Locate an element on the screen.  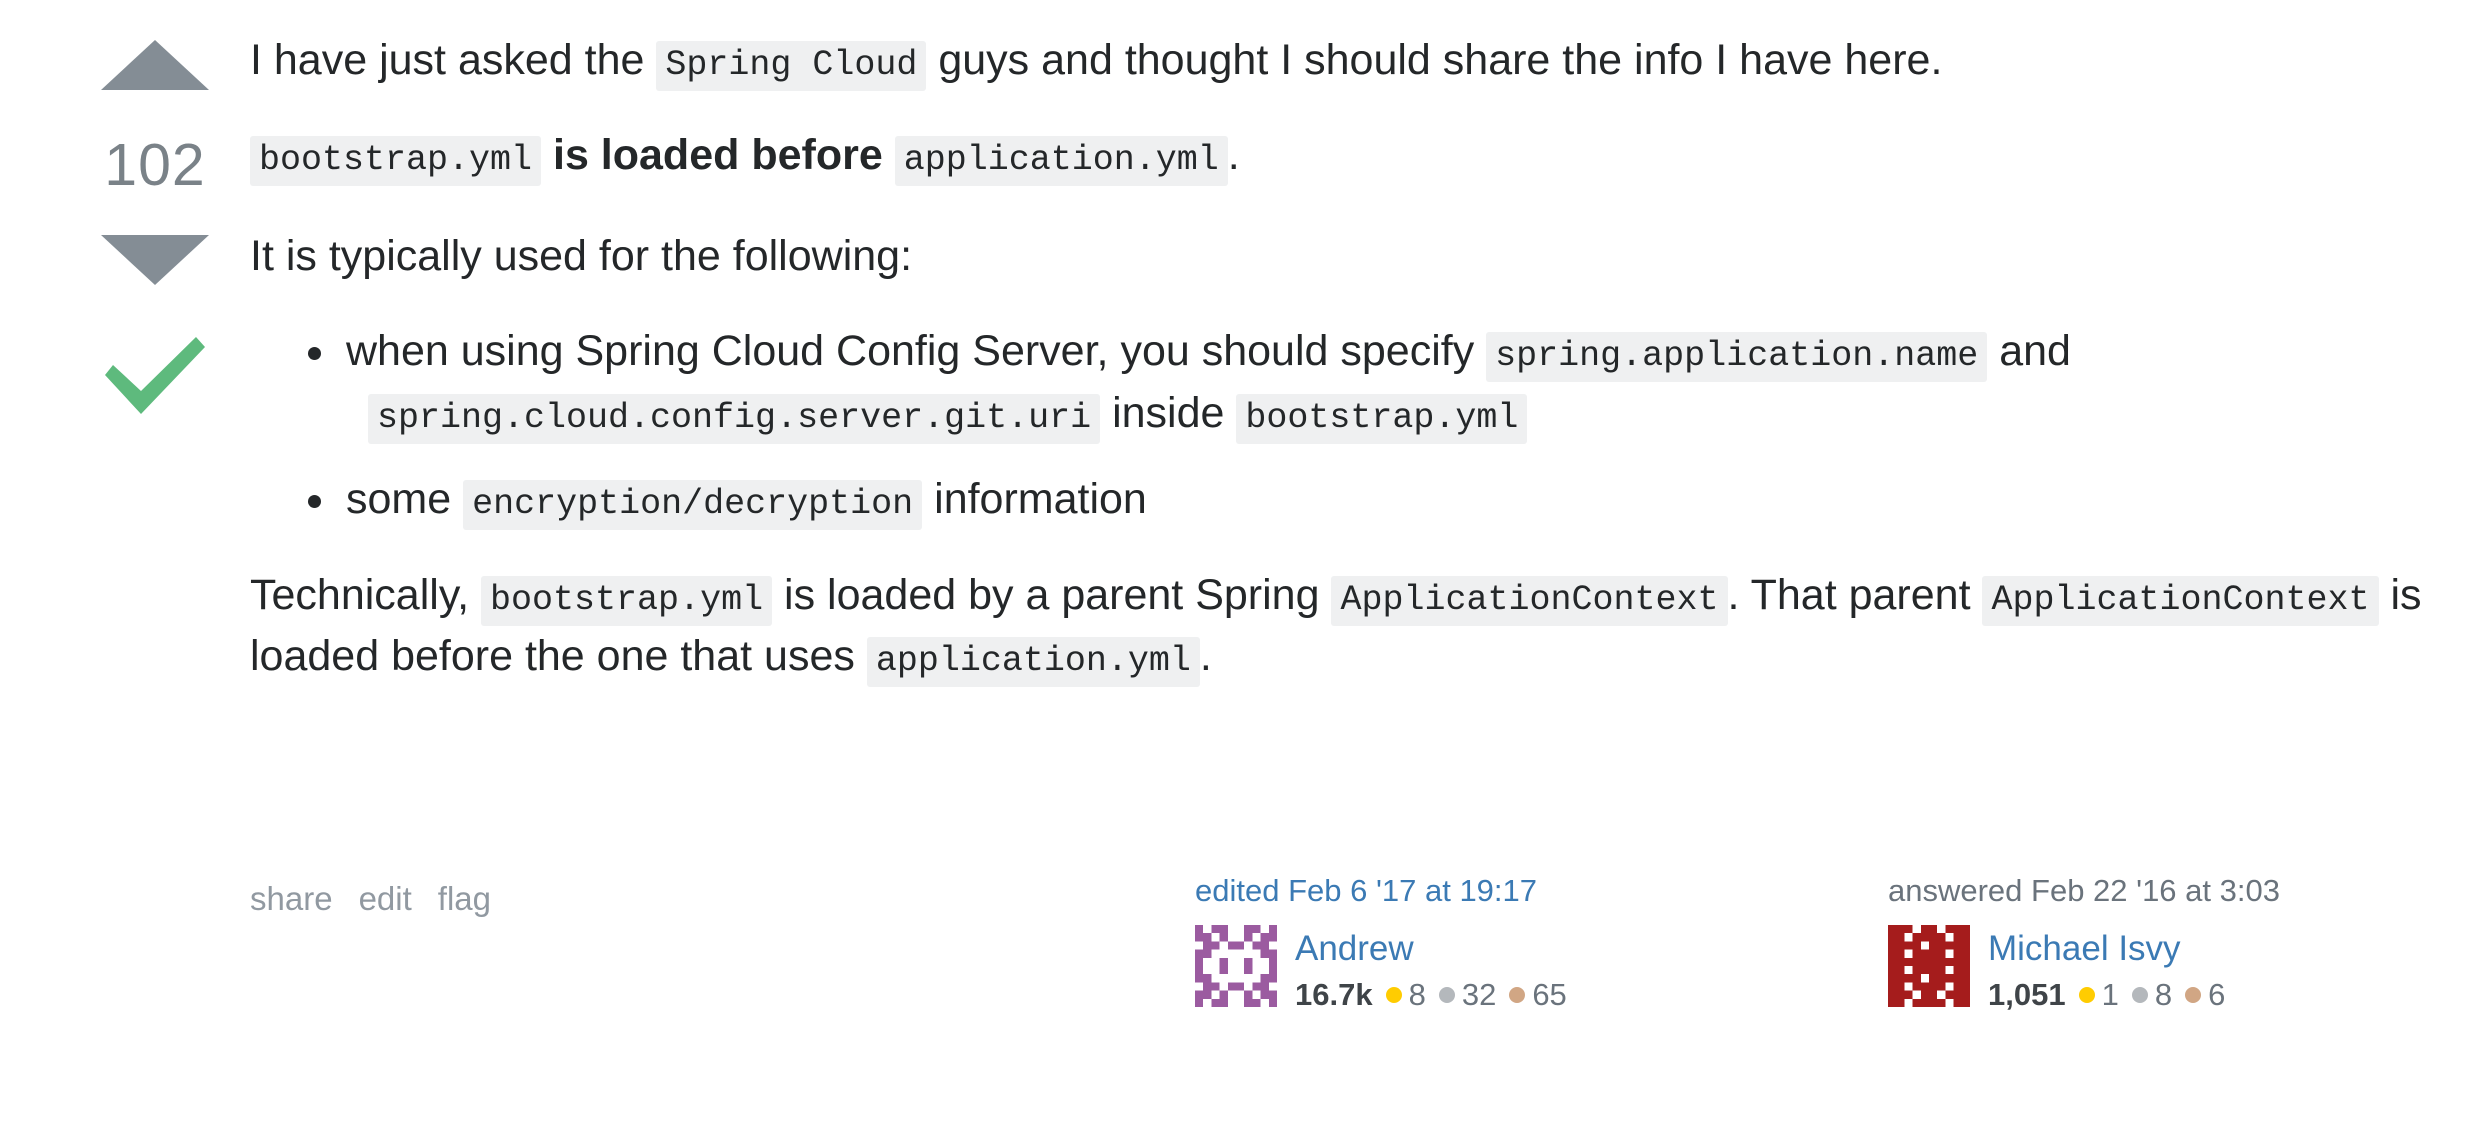
silver-badge-count: 8 is located at coordinates (2163, 994).